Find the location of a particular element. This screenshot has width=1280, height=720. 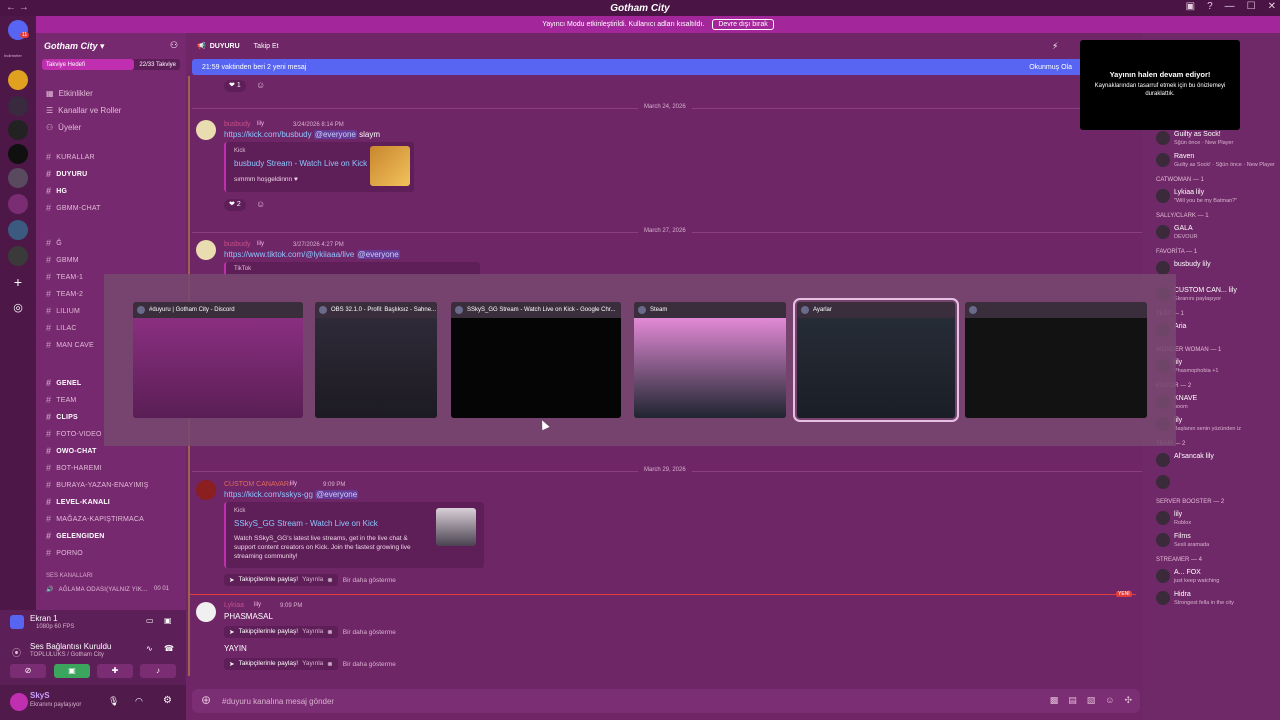

channel-item: # mağaza-kapiştirmaca is located at coordinates (95, 519).